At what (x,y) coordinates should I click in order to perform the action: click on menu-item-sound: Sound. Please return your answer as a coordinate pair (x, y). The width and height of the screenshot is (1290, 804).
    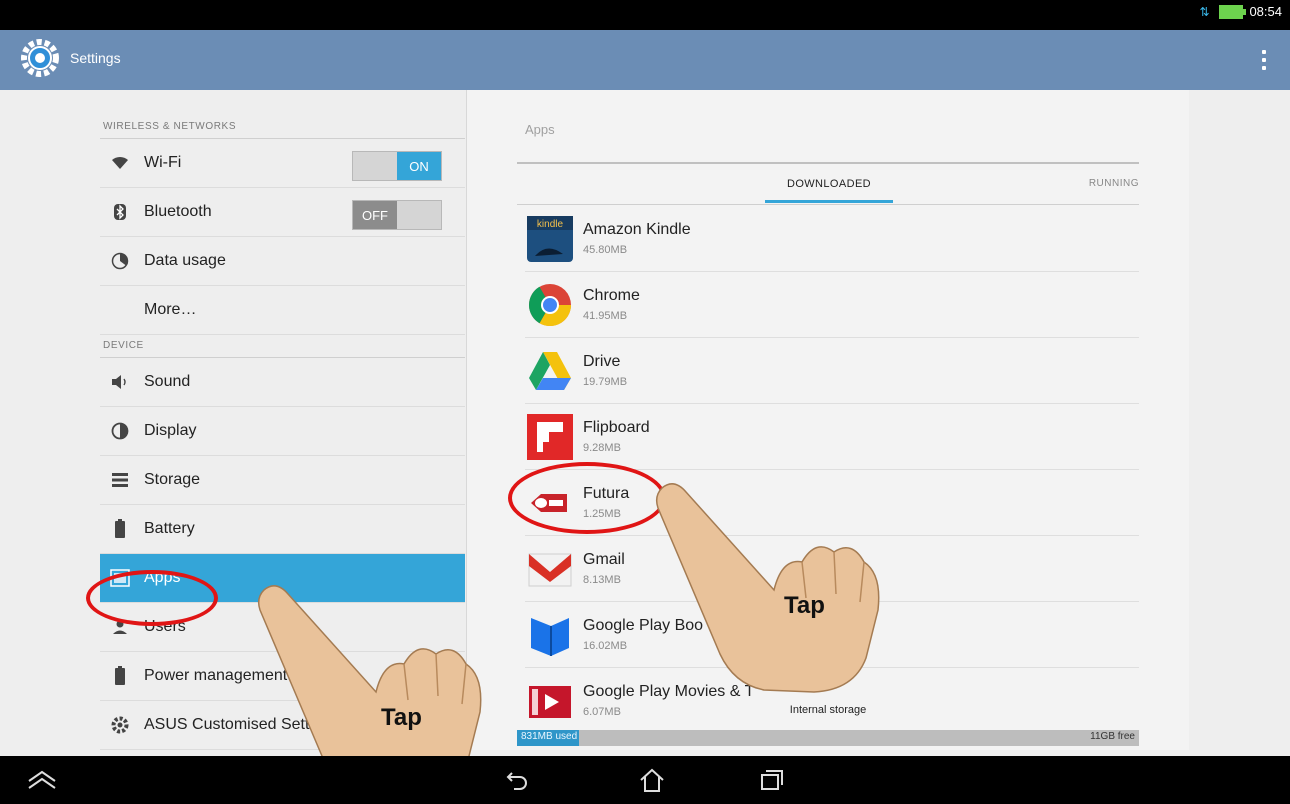
    Looking at the image, I should click on (282, 382).